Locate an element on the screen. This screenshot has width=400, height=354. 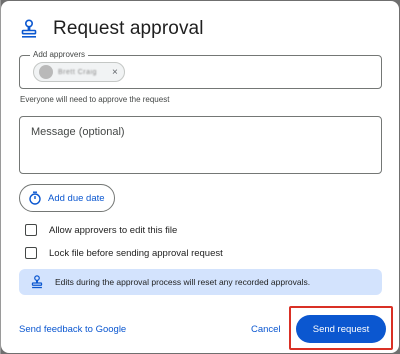
add-due-date-label: Add due date is located at coordinates (76, 198).